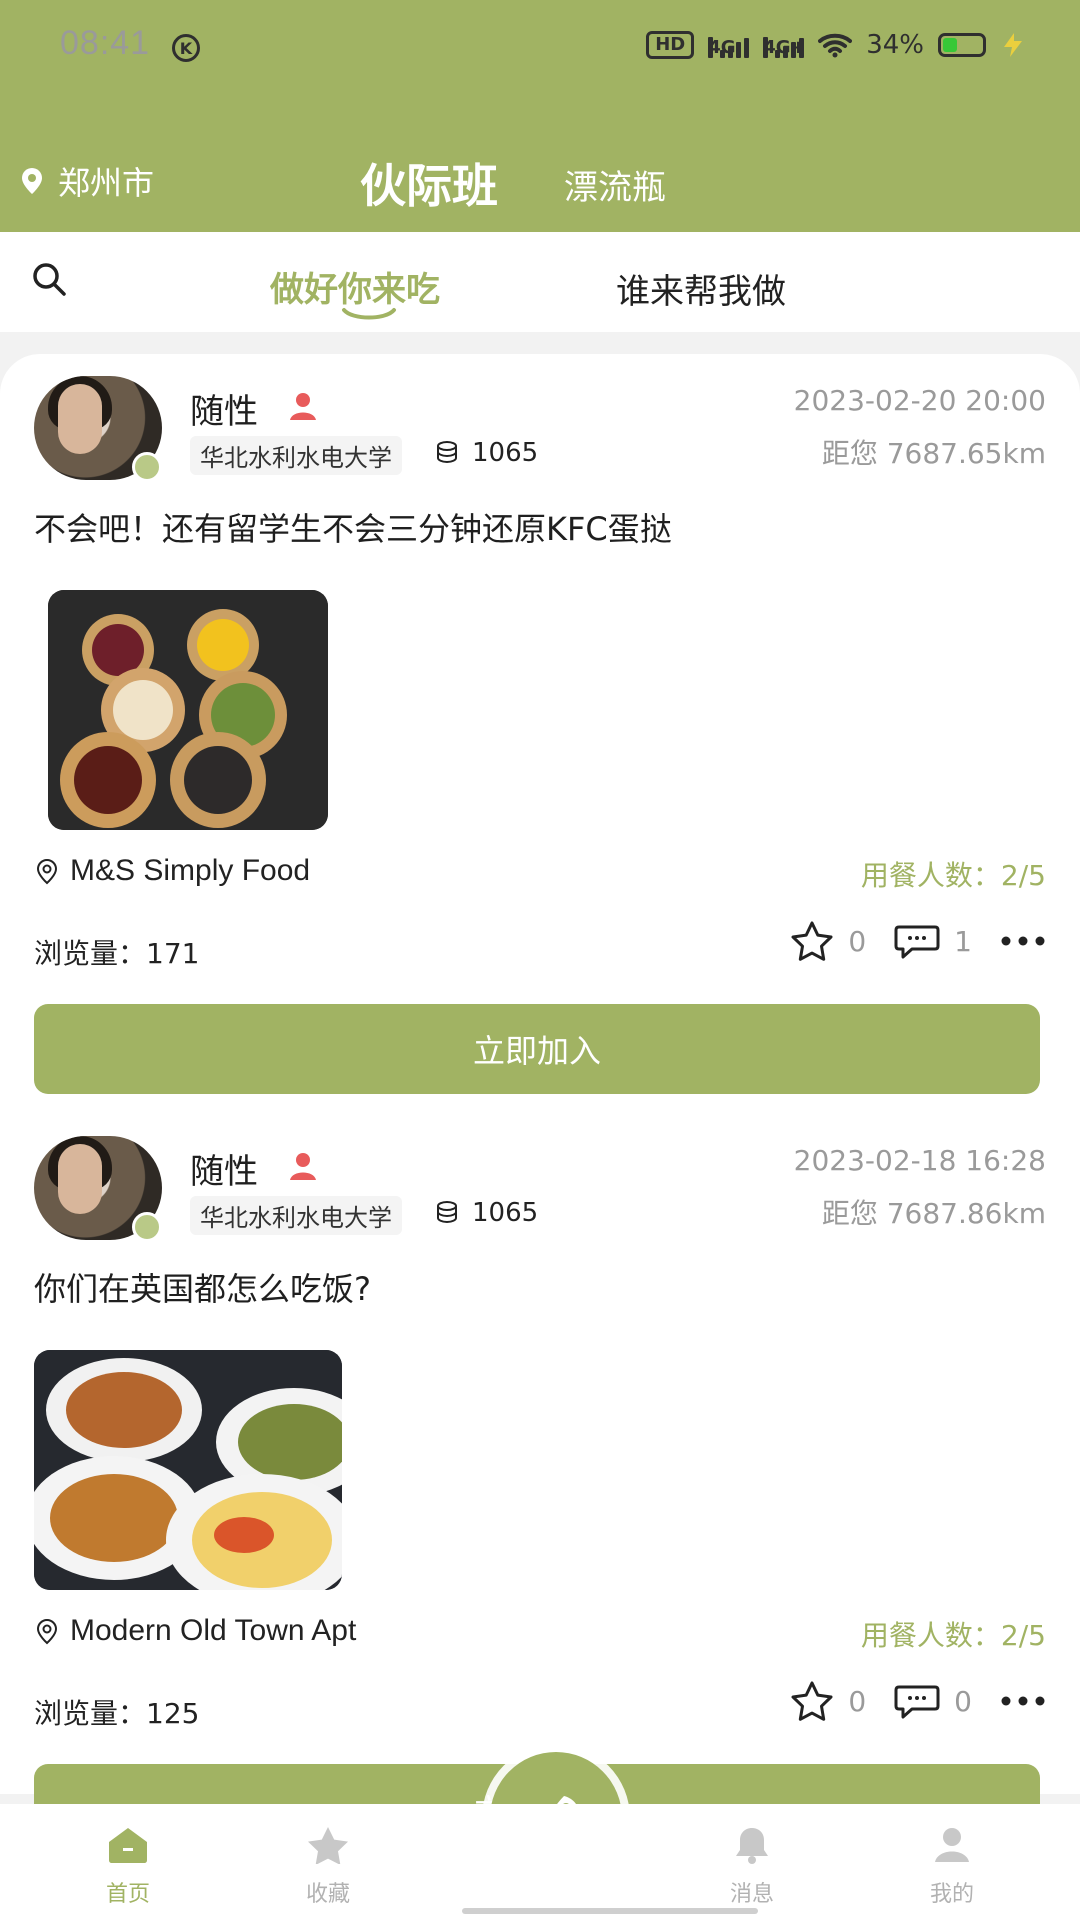 The image size is (1080, 1920). What do you see at coordinates (751, 1894) in the screenshot?
I see `nav-messages-label: 消息` at bounding box center [751, 1894].